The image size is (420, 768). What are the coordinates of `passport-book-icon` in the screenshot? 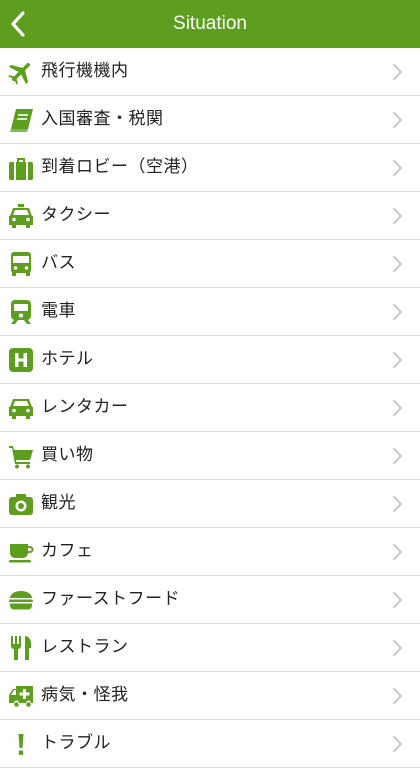 It's located at (21, 120).